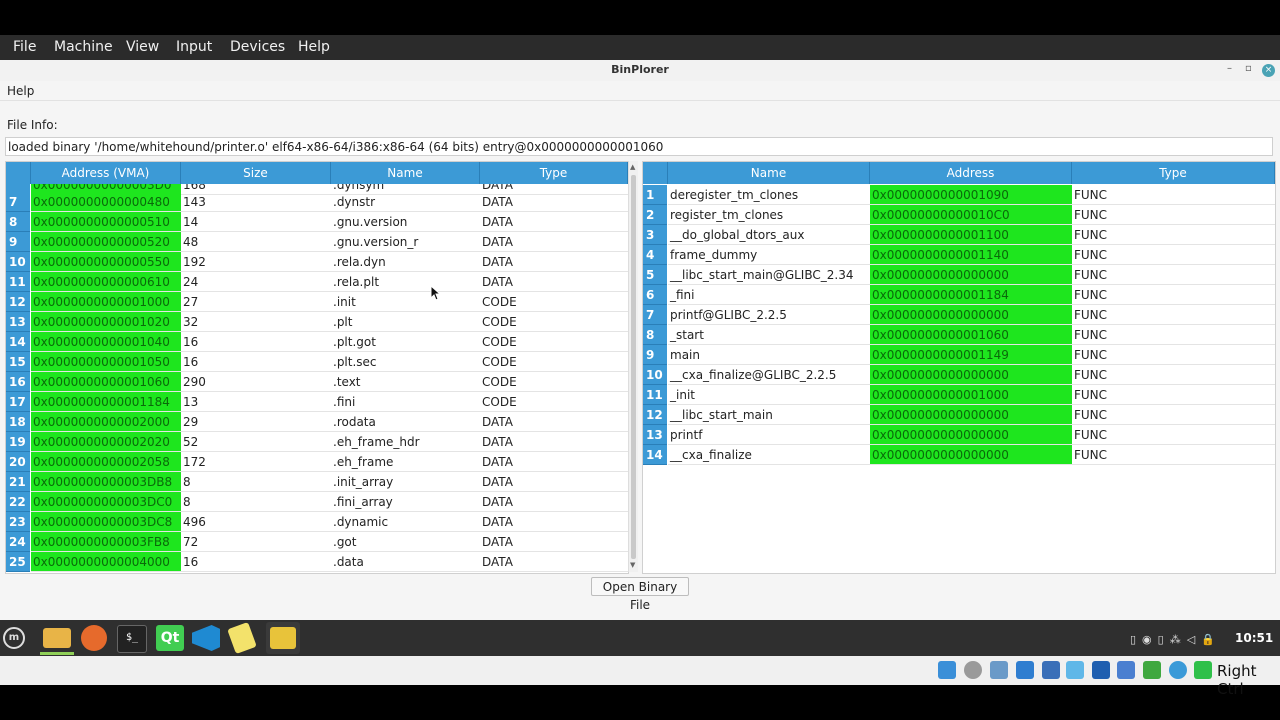 The width and height of the screenshot is (1280, 720). I want to click on cell-name: __libc_start_main@GLIBC_2.34, so click(769, 275).